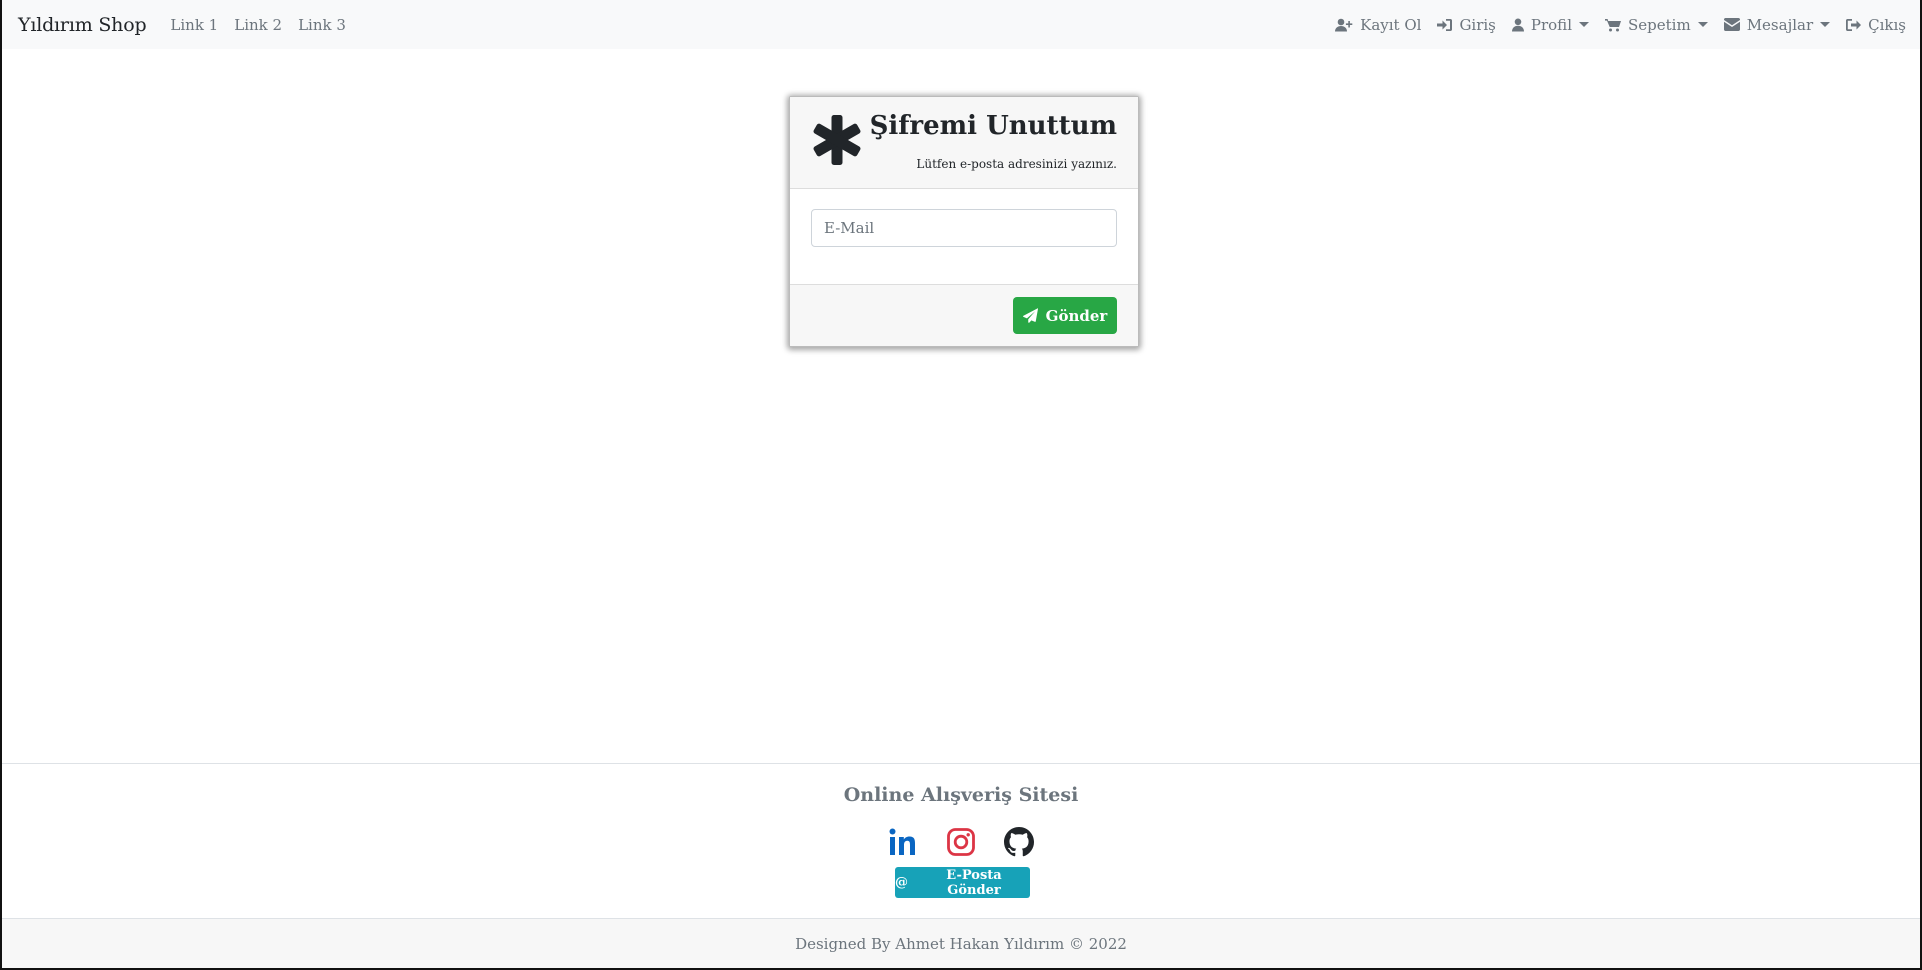 The width and height of the screenshot is (1922, 970). Describe the element at coordinates (1887, 24) in the screenshot. I see `nav-logout-label: Çıkış` at that location.